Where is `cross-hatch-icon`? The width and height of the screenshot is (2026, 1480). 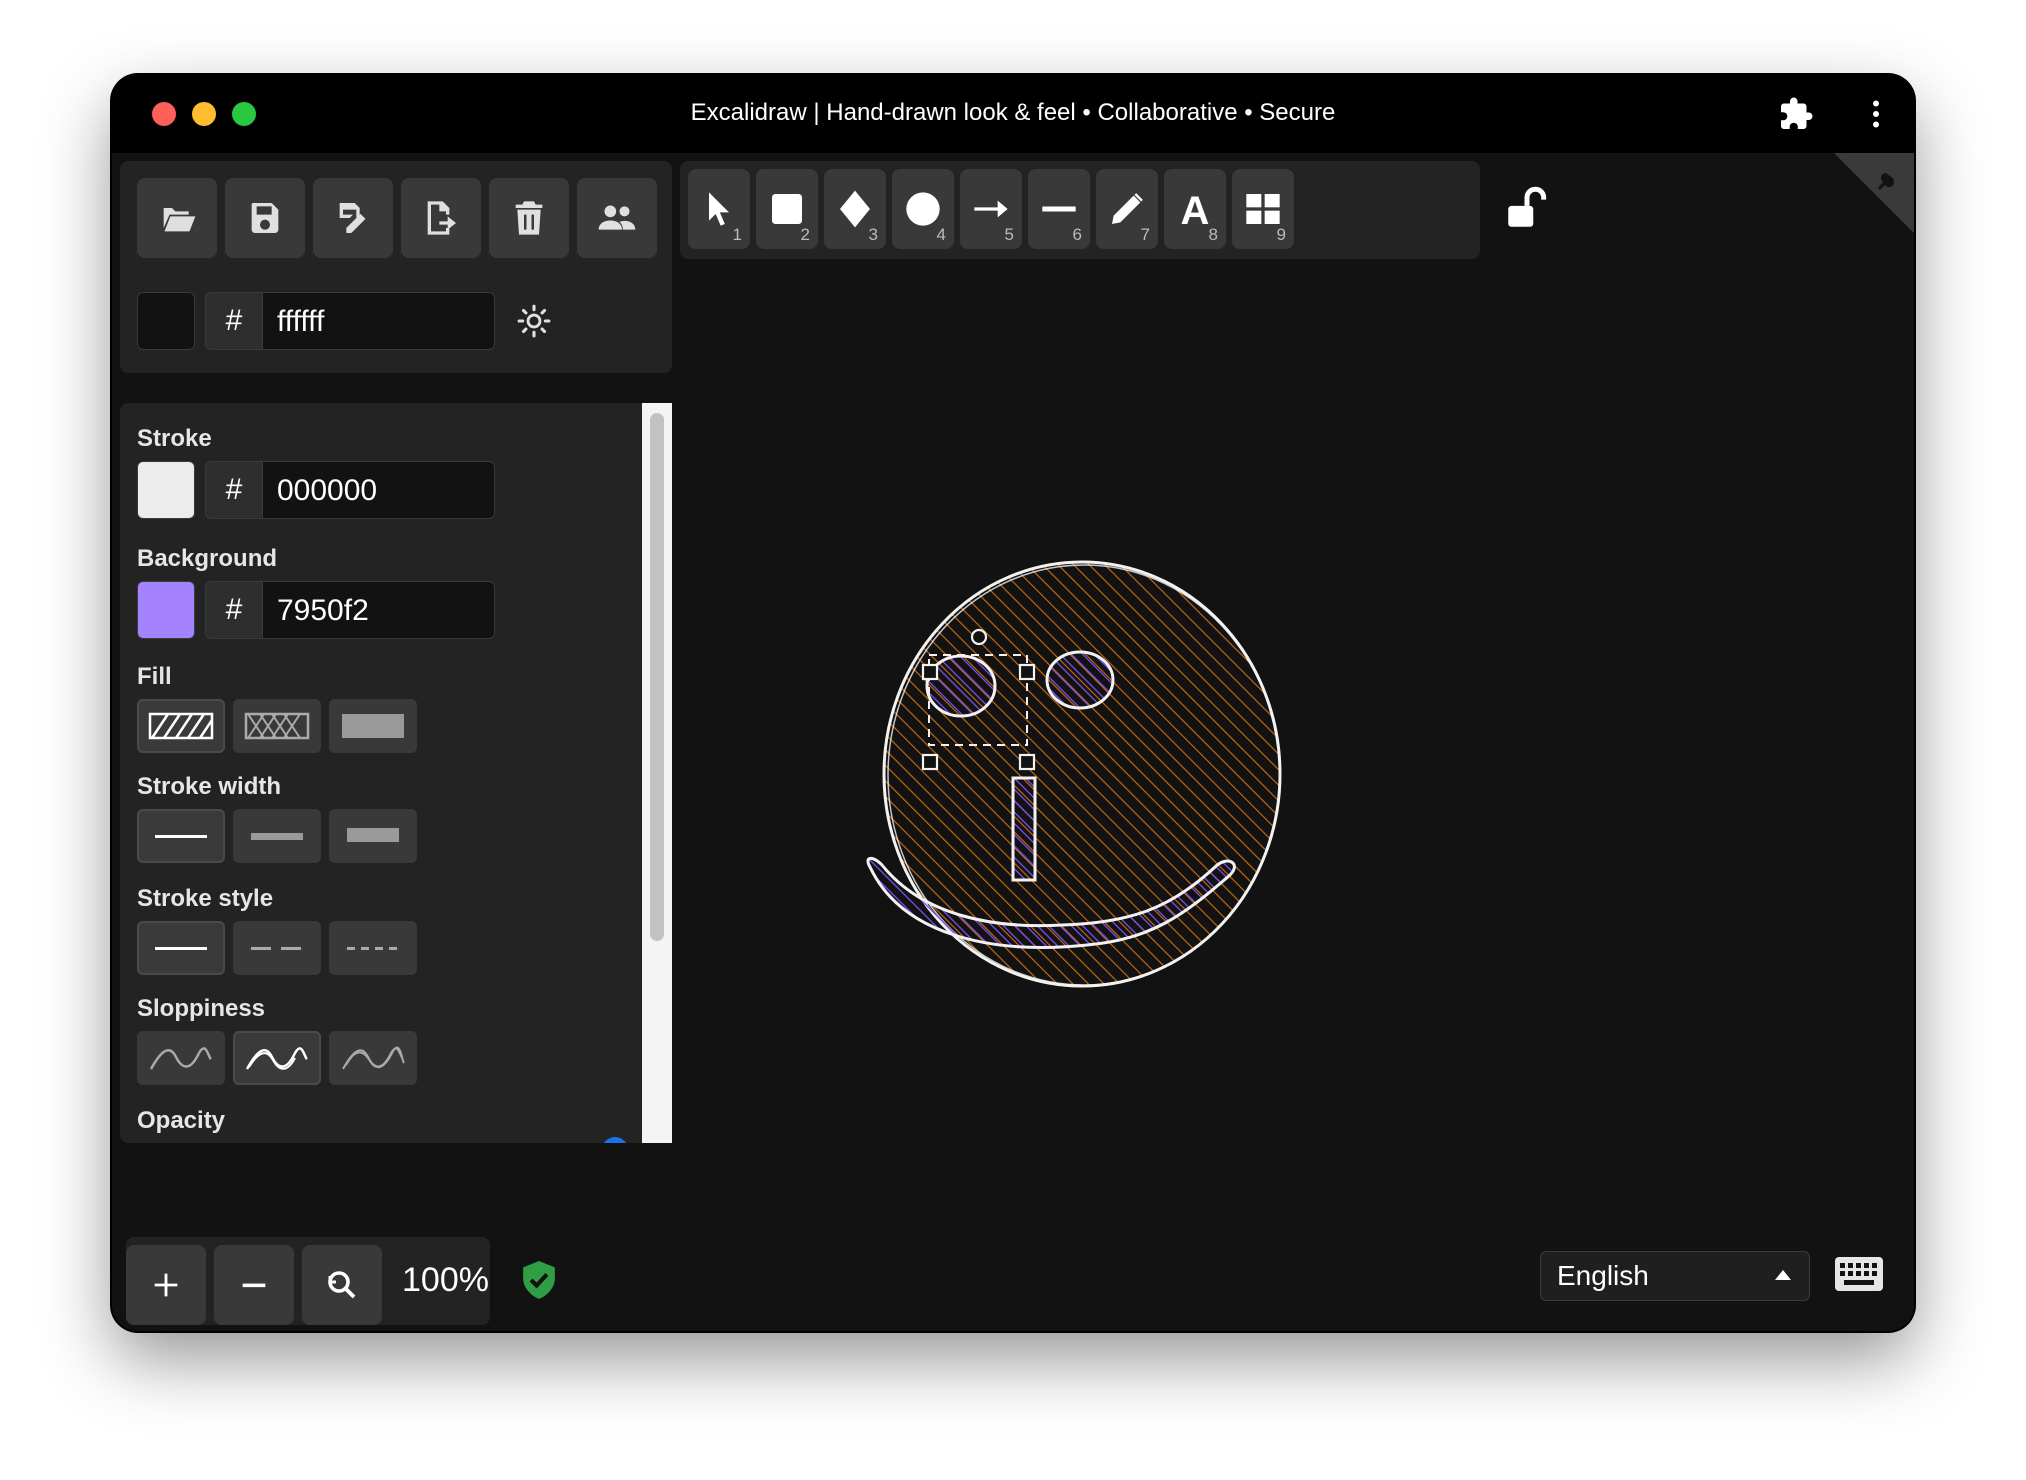
cross-hatch-icon is located at coordinates (277, 726).